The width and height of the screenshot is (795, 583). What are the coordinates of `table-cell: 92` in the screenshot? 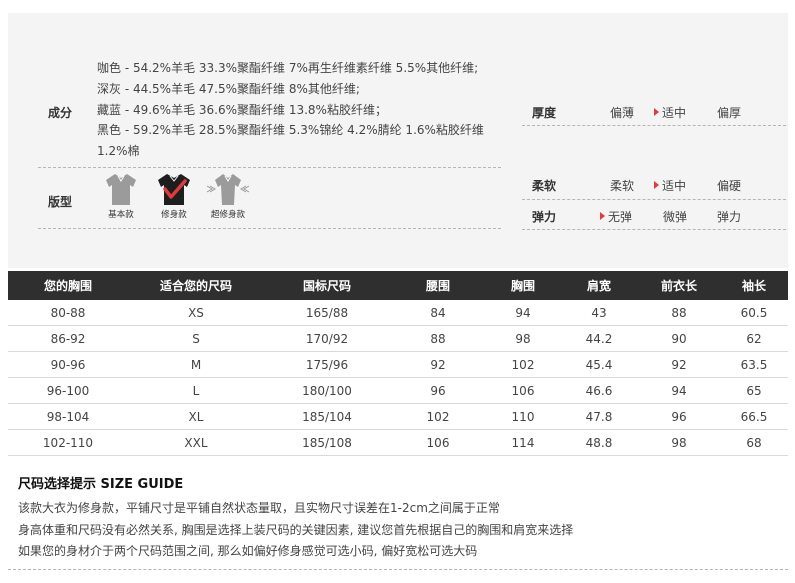 It's located at (679, 364).